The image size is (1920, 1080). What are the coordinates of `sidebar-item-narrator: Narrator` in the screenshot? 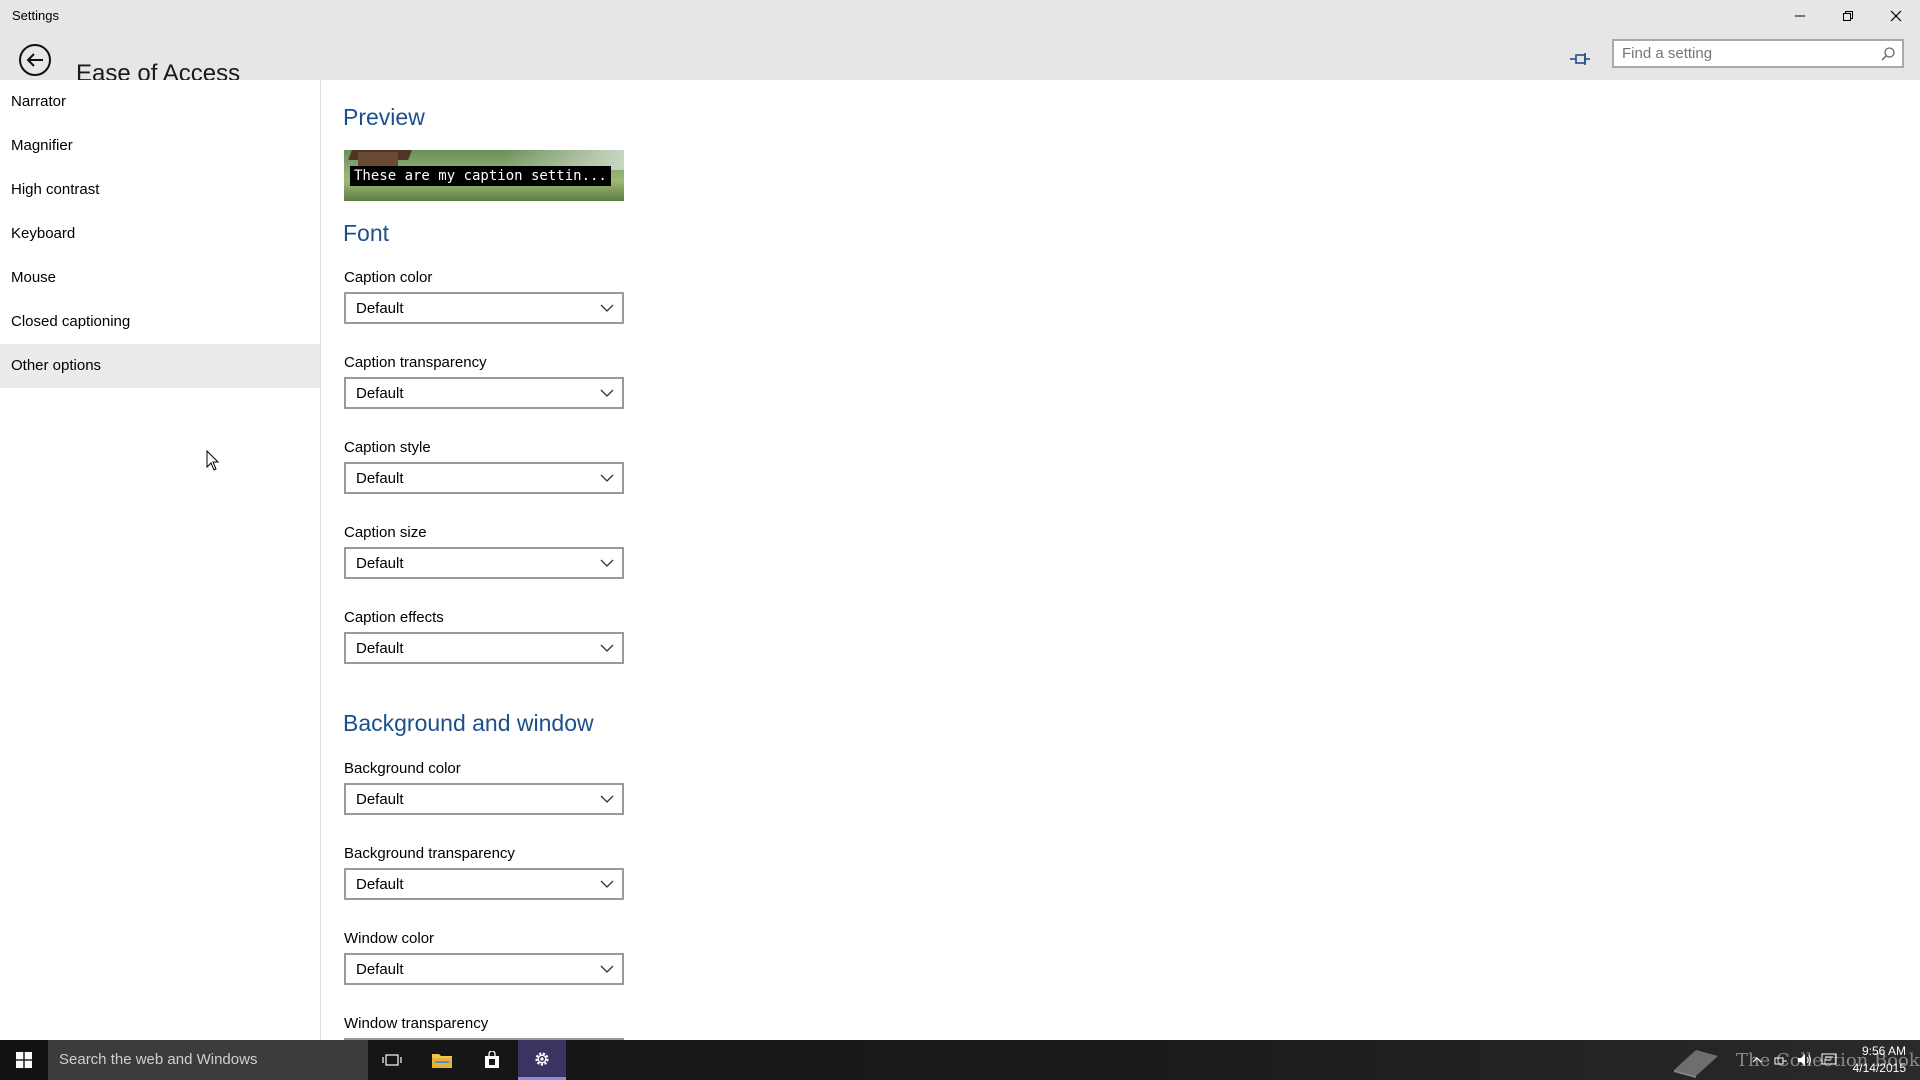 It's located at (160, 102).